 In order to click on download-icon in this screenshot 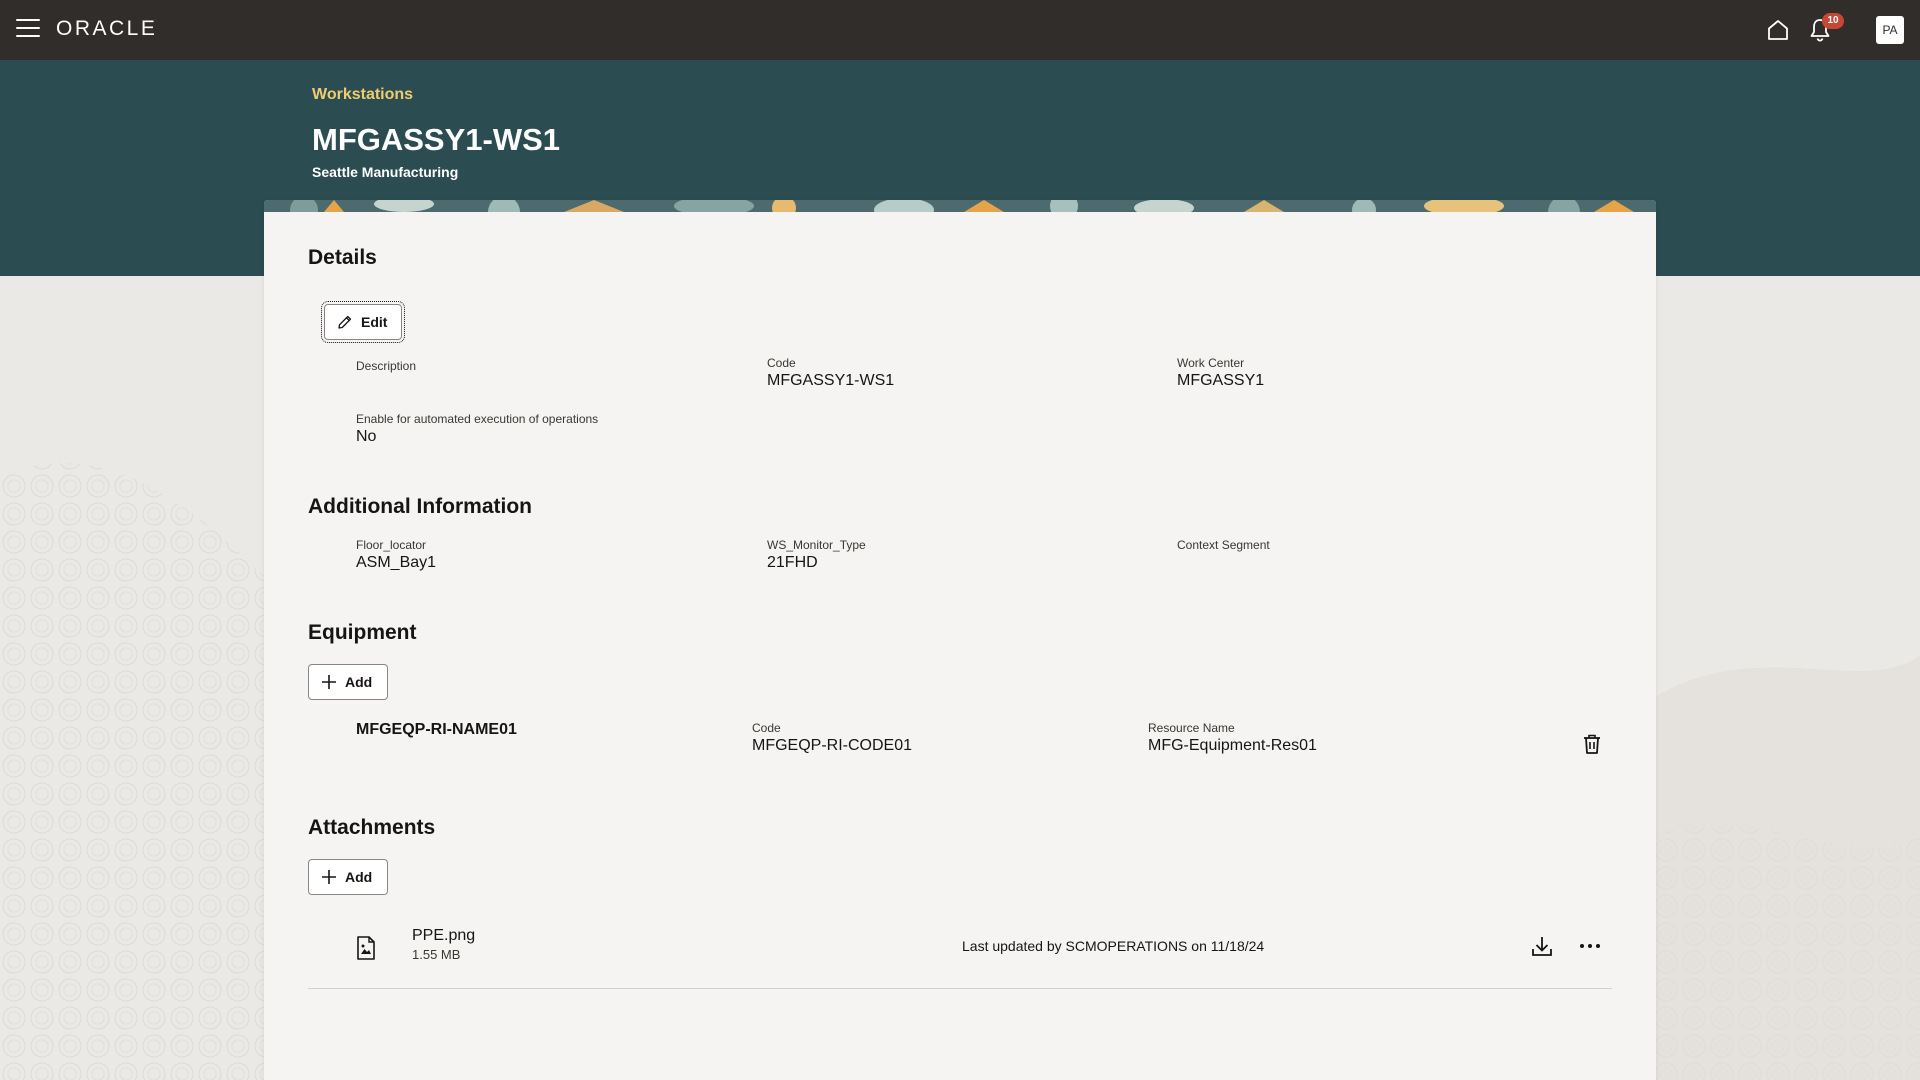, I will do `click(1542, 946)`.